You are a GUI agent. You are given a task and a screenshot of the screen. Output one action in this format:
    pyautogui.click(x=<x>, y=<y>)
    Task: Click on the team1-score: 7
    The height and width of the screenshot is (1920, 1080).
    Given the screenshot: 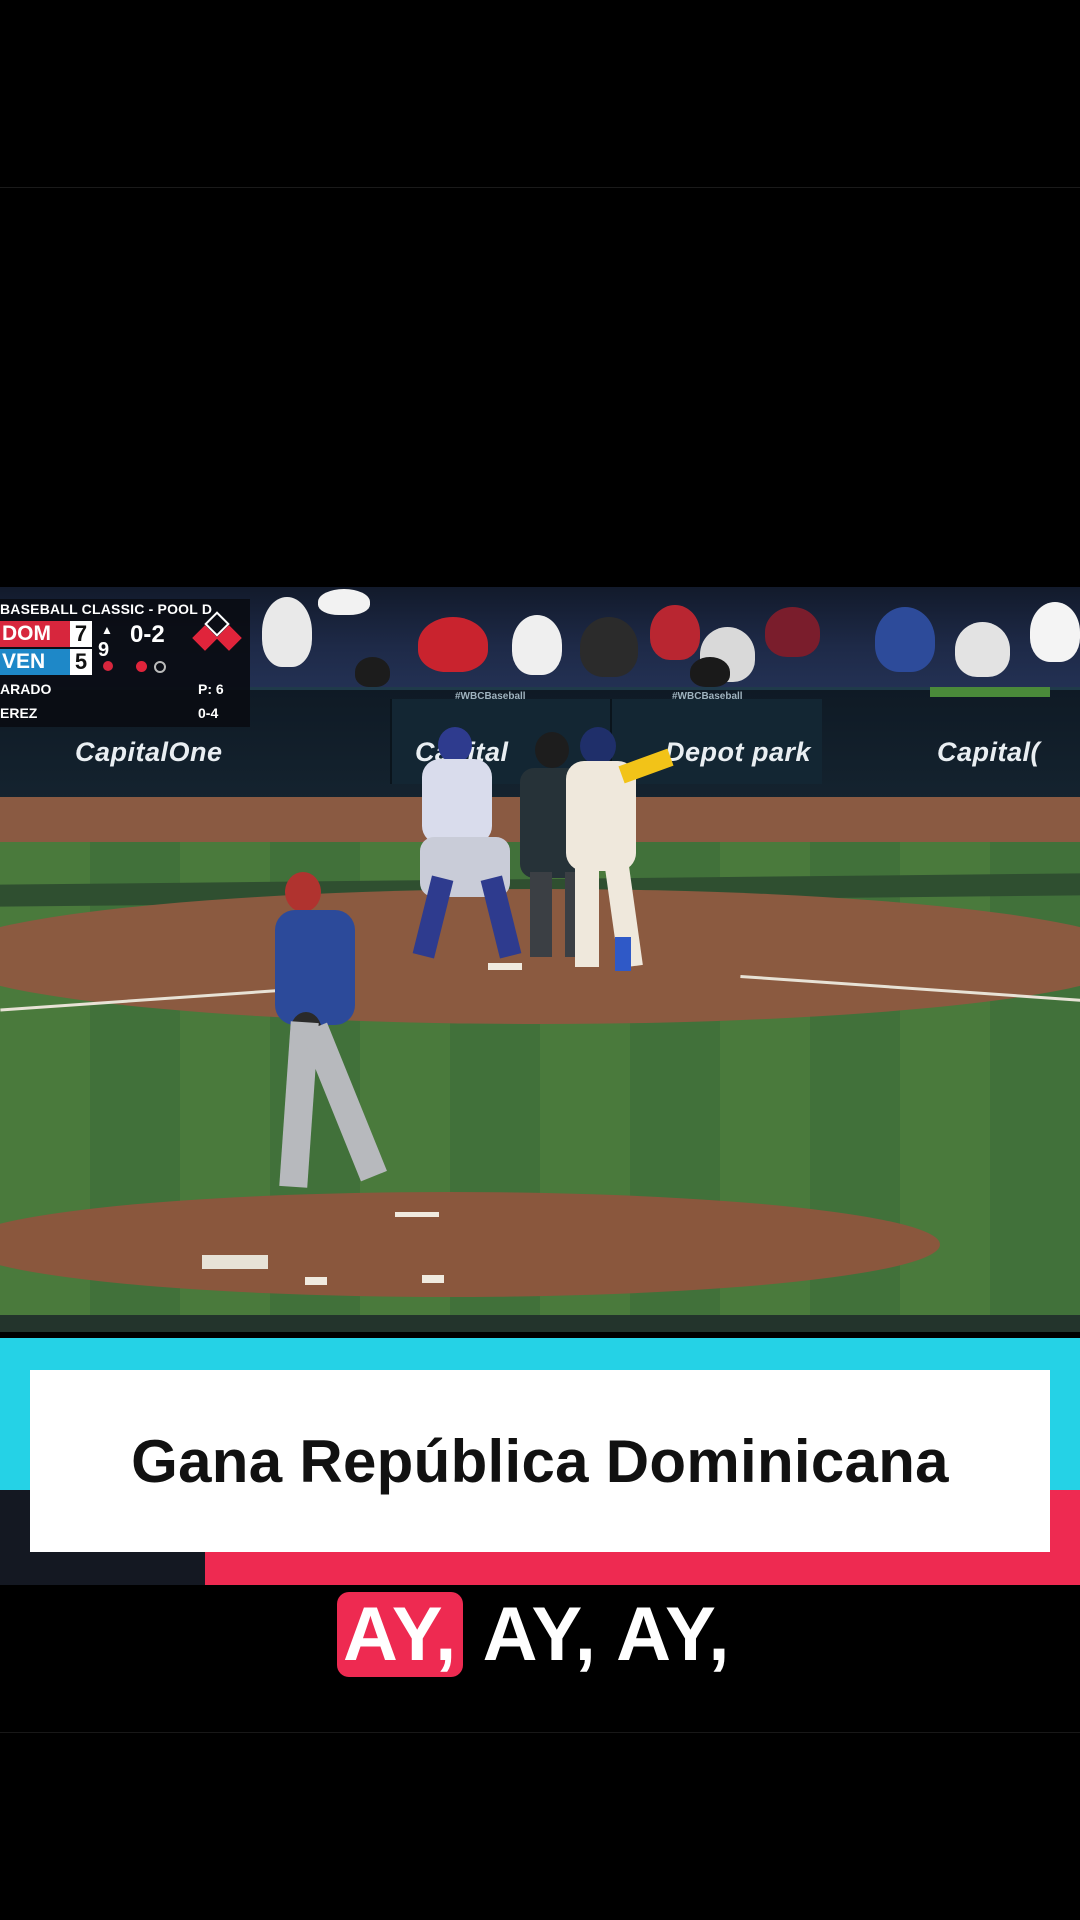 What is the action you would take?
    pyautogui.click(x=81, y=634)
    